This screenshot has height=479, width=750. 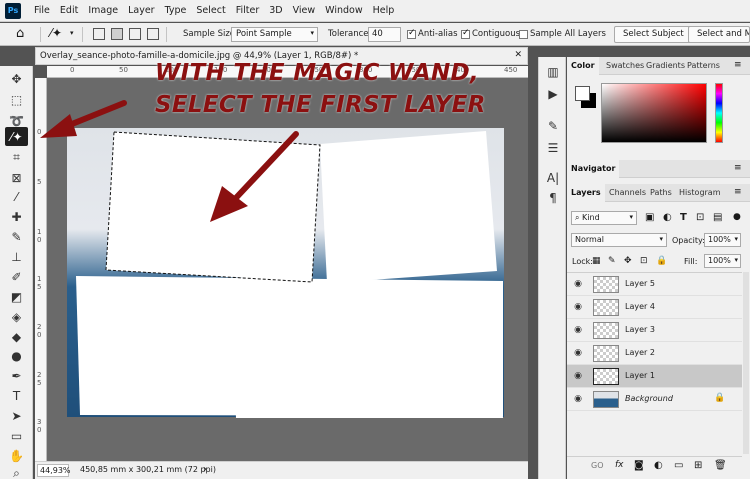 What do you see at coordinates (720, 398) in the screenshot?
I see `lock-icon: 🔒` at bounding box center [720, 398].